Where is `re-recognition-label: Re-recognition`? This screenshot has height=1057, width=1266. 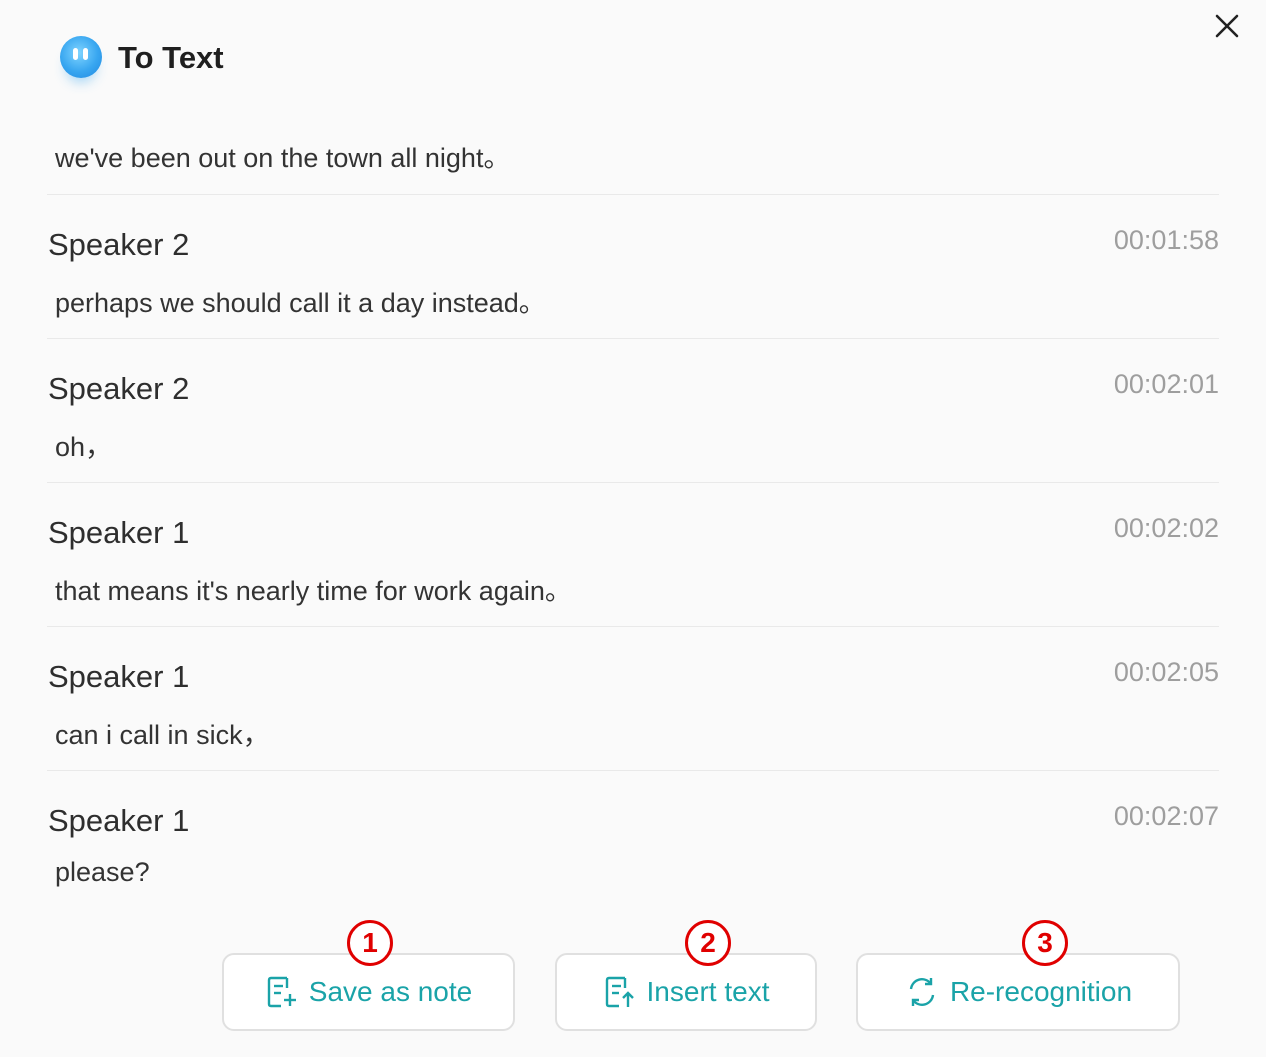
re-recognition-label: Re-recognition is located at coordinates (1041, 991).